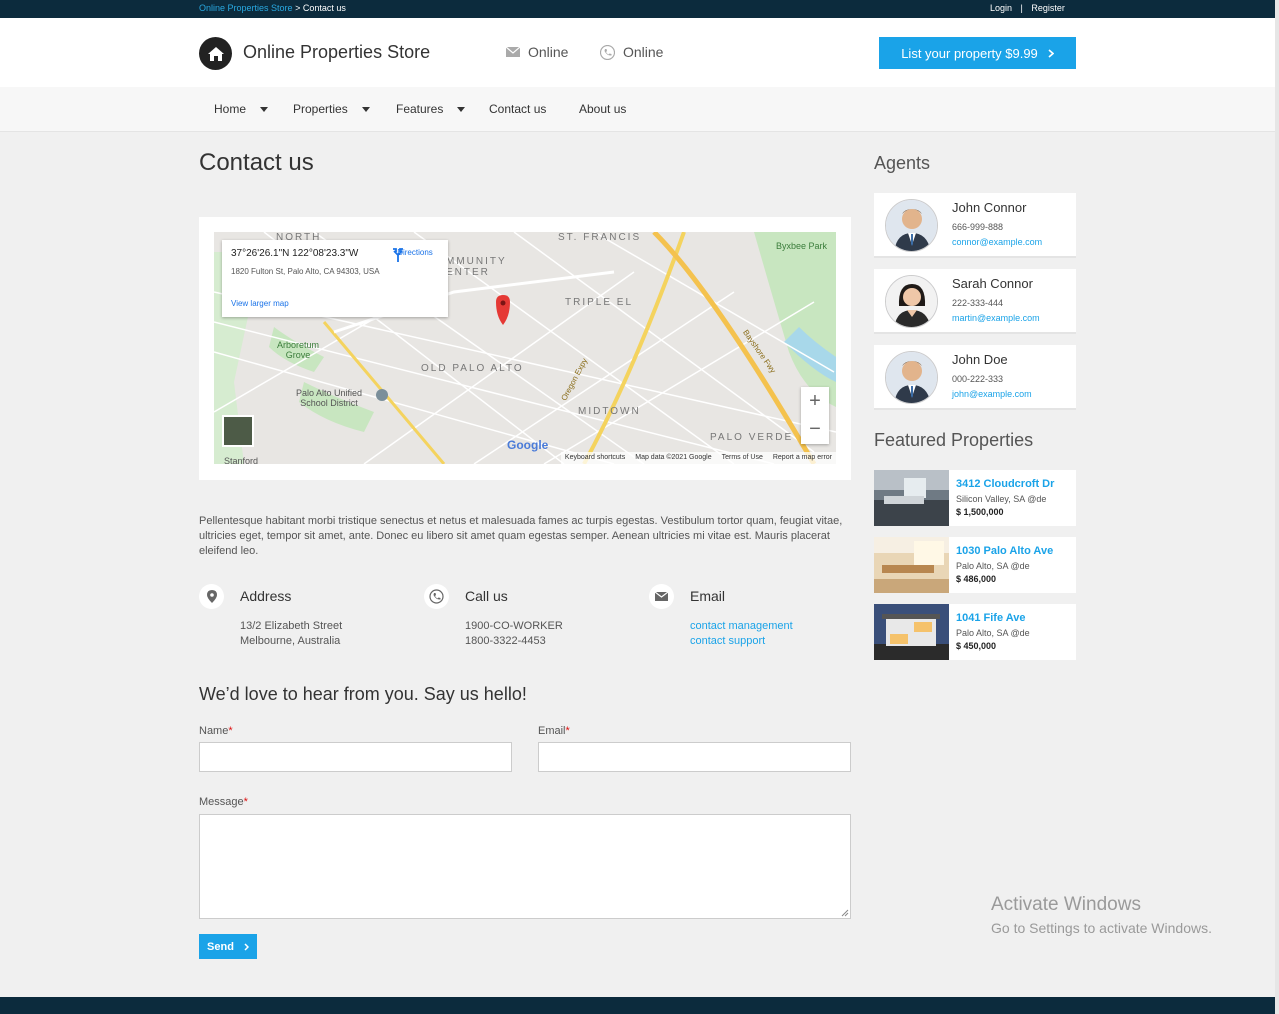  What do you see at coordinates (505, 641) in the screenshot?
I see `phone-line-2: 1800-3322-4453` at bounding box center [505, 641].